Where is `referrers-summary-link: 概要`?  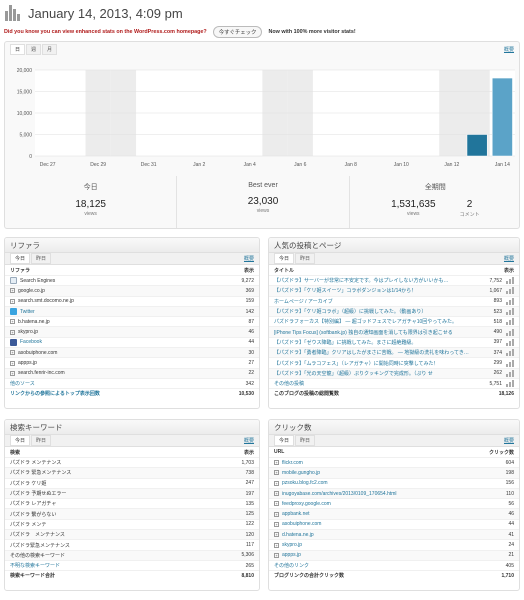 referrers-summary-link: 概要 is located at coordinates (249, 258).